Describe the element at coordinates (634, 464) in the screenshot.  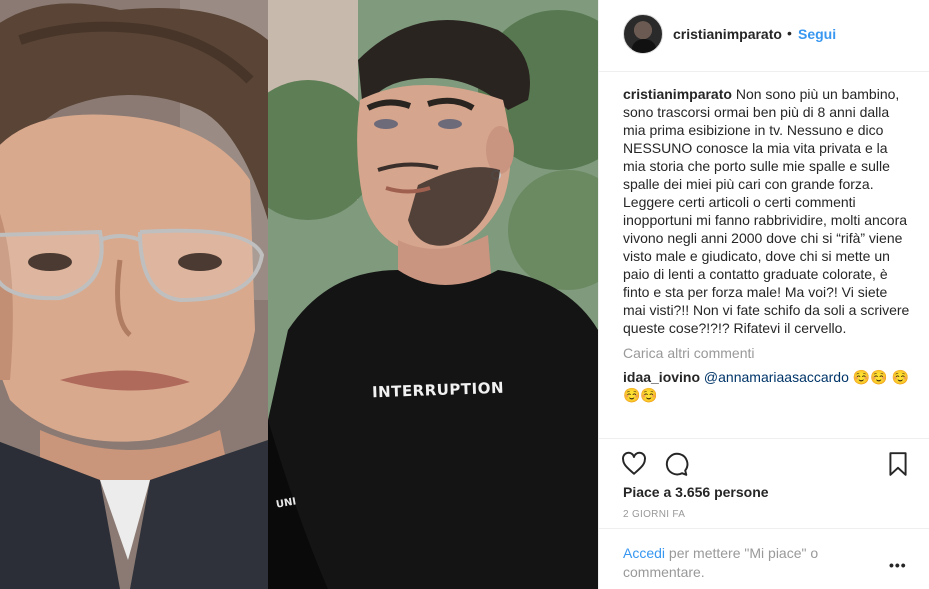
I see `heart-icon` at that location.